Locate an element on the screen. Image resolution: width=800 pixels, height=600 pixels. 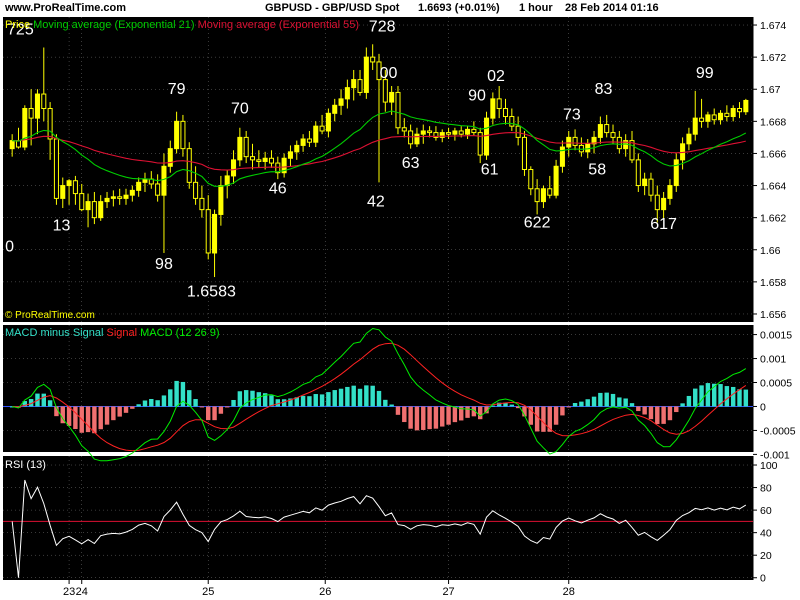
x-axis-label: 26 is located at coordinates (325, 592).